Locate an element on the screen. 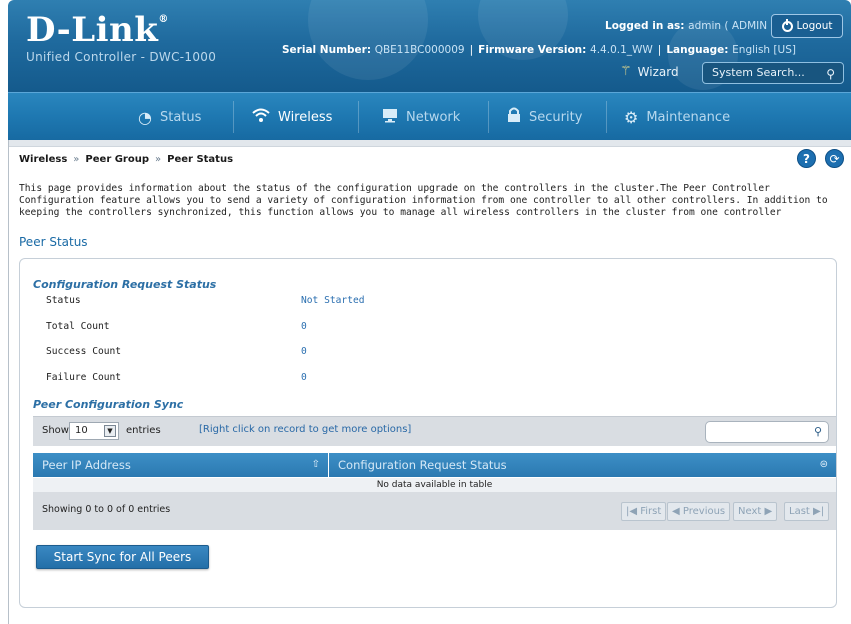  last-page-icon: ▶| is located at coordinates (817, 511).